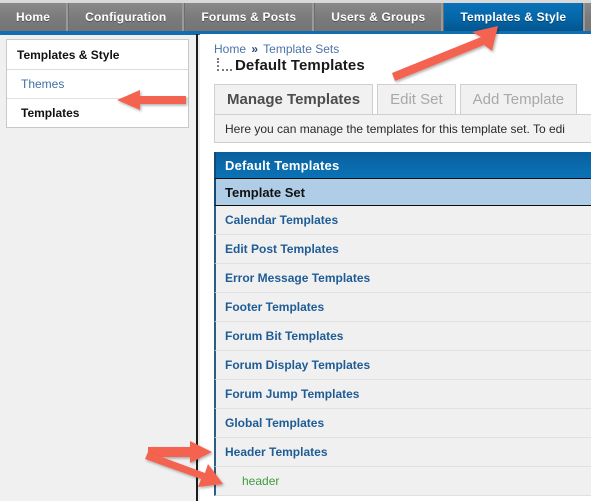 The height and width of the screenshot is (501, 591). What do you see at coordinates (276, 452) in the screenshot?
I see `table-cell-label: Header Templates` at bounding box center [276, 452].